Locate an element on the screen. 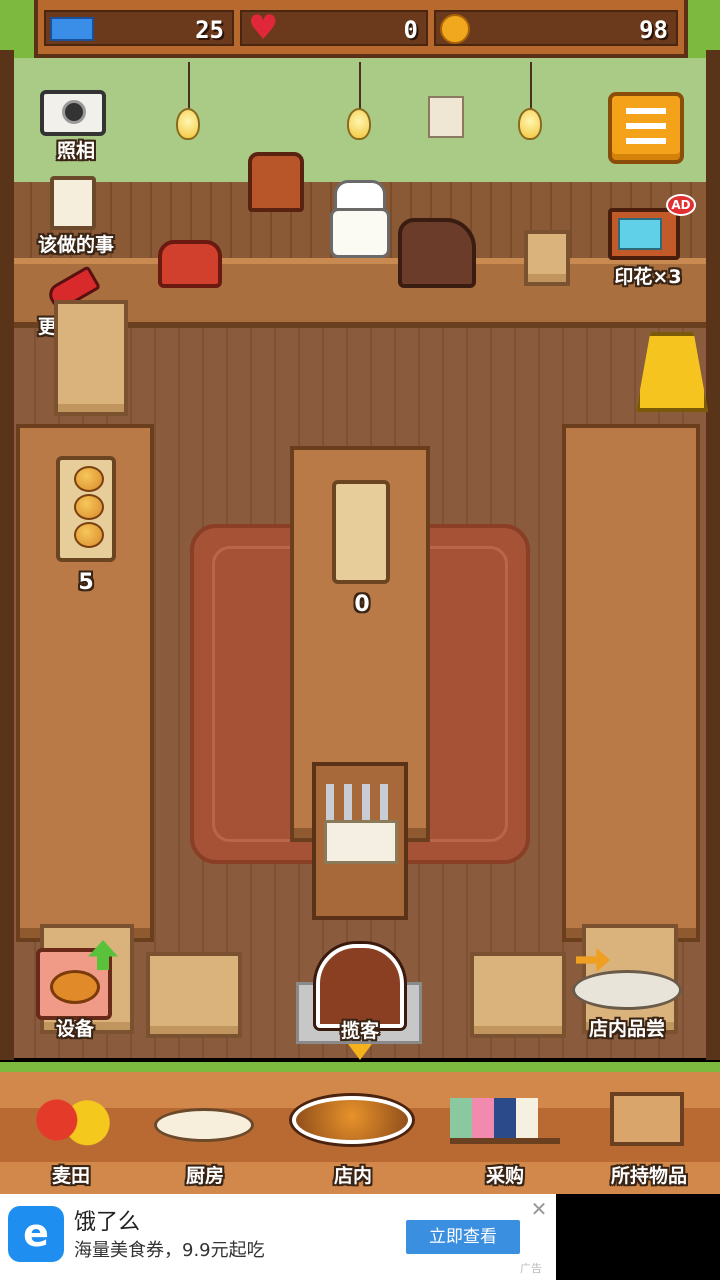  attract-label: 揽客 is located at coordinates (359, 1031).